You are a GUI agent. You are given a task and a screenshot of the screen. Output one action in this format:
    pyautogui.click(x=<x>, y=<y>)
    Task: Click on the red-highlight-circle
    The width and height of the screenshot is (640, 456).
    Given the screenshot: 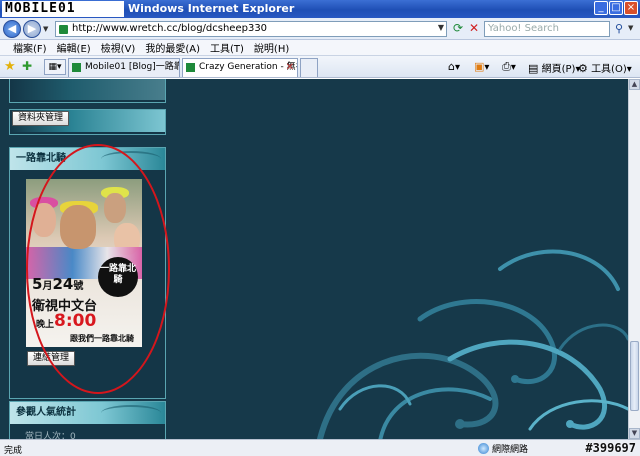 What is the action you would take?
    pyautogui.click(x=98, y=269)
    